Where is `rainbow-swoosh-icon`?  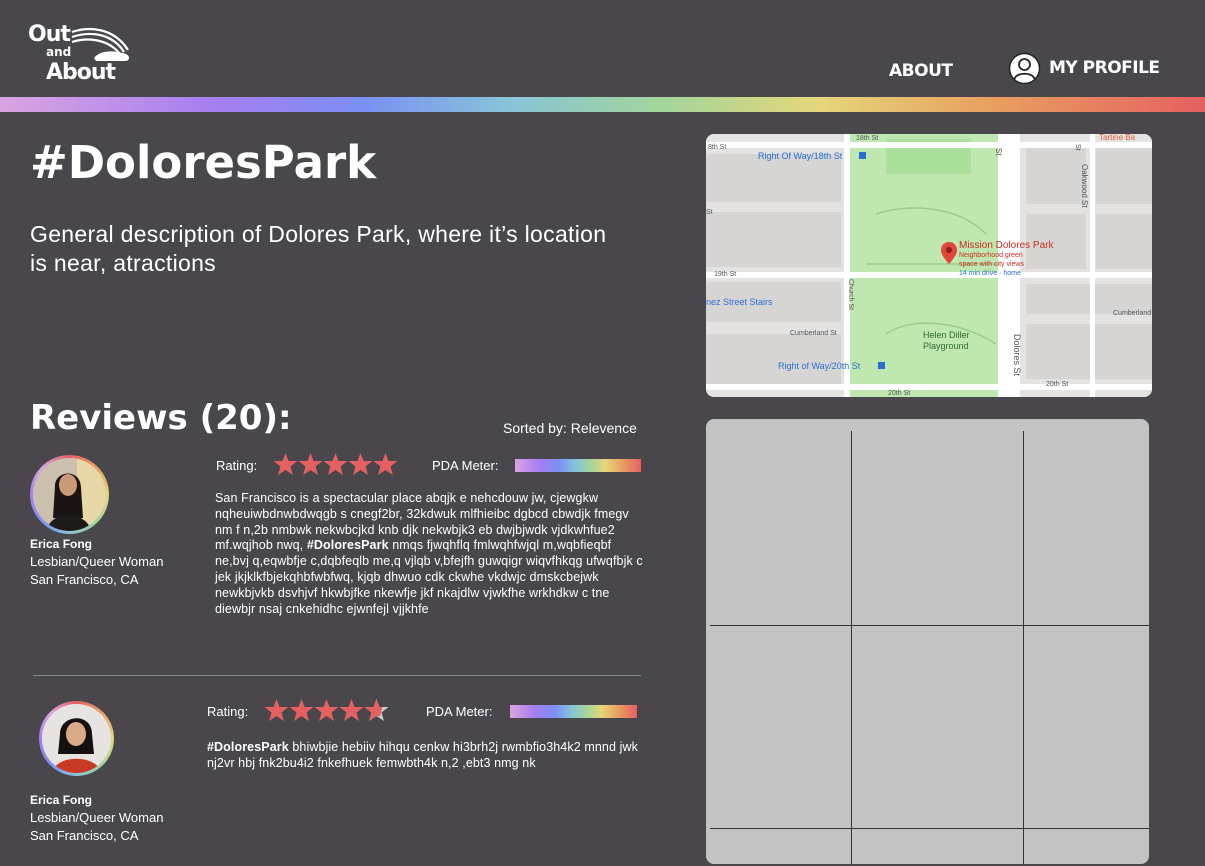
rainbow-swoosh-icon is located at coordinates (100, 44).